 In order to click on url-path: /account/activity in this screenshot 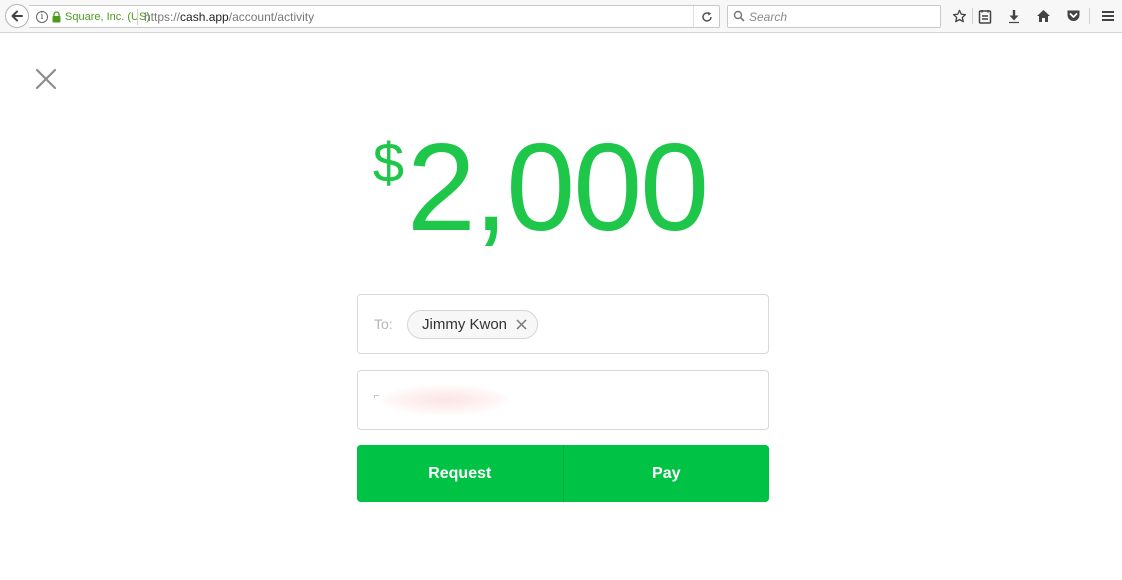, I will do `click(271, 17)`.